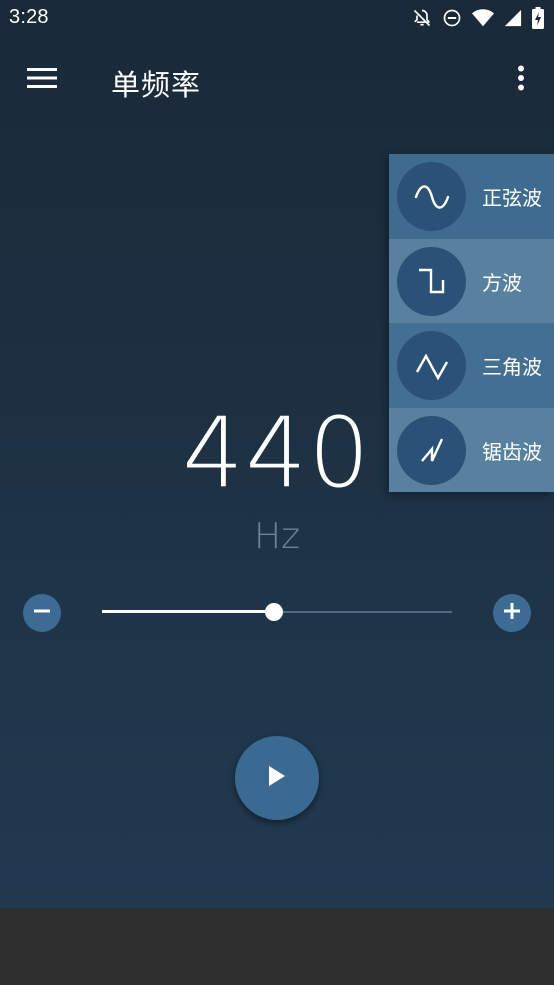 This screenshot has height=985, width=554. I want to click on menu-button, so click(42, 80).